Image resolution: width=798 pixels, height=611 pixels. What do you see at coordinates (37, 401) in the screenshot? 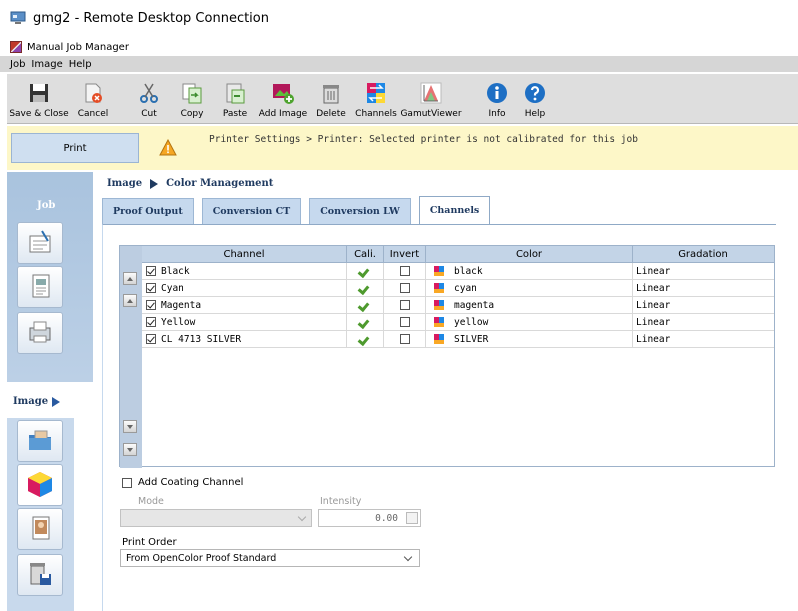
I see `nav-image-label: Image` at bounding box center [37, 401].